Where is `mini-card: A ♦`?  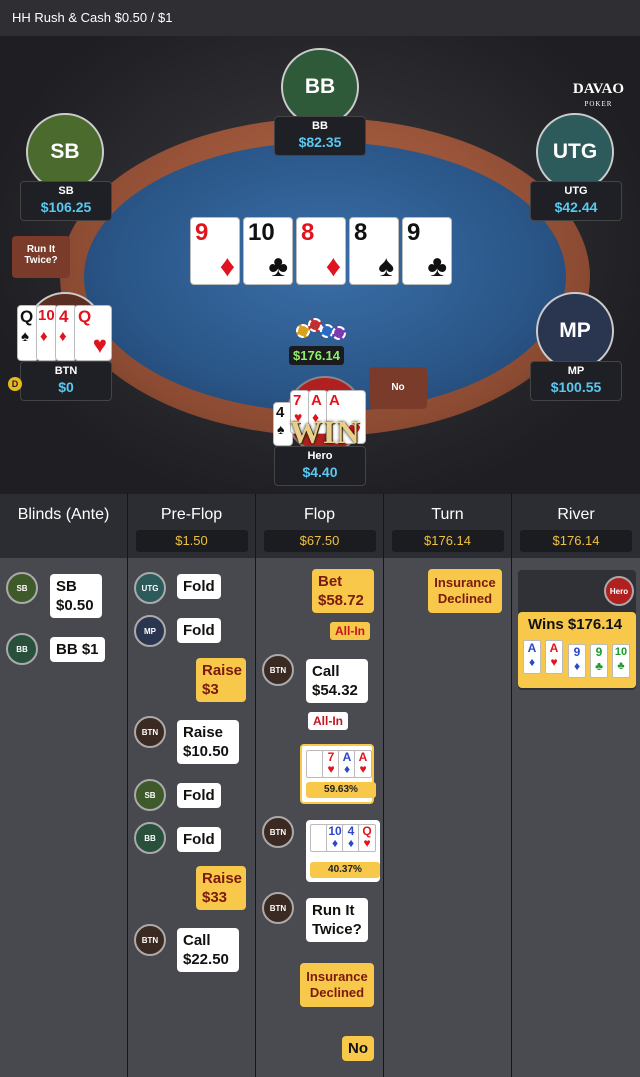 mini-card: A ♦ is located at coordinates (532, 657).